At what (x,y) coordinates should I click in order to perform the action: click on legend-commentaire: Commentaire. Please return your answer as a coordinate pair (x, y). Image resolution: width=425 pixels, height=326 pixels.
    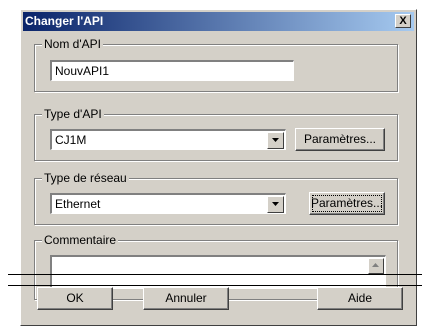
    Looking at the image, I should click on (80, 240).